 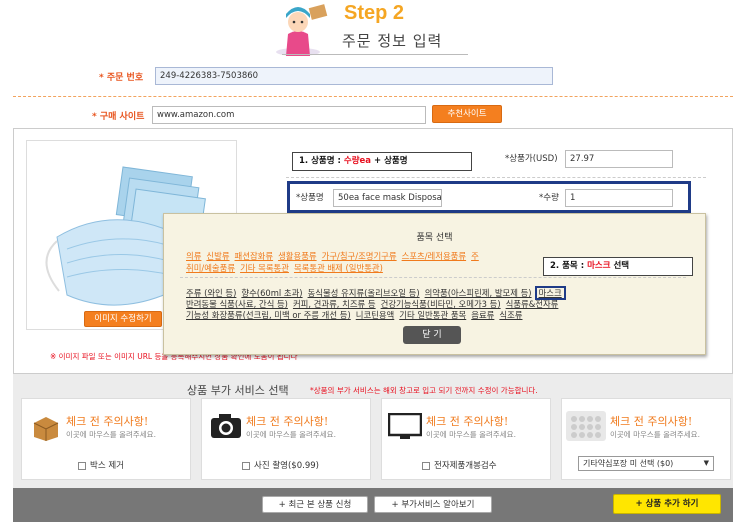 I want to click on recommend-site-button: 추천사이트, so click(x=467, y=114).